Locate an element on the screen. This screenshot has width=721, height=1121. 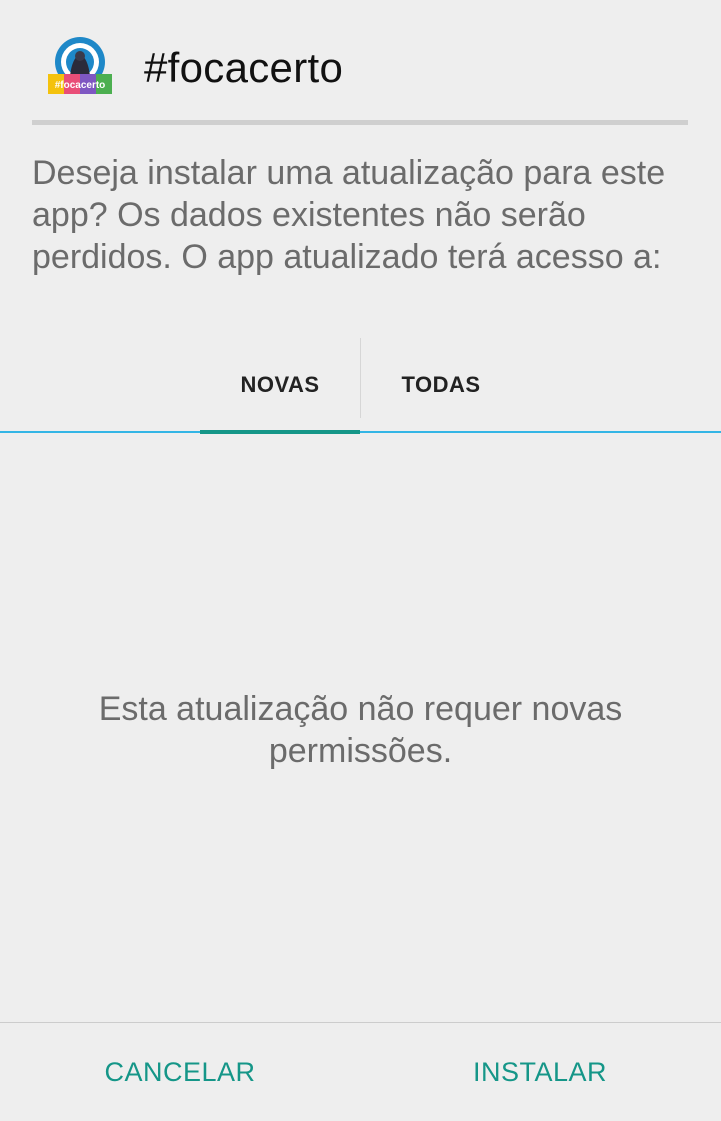
install-button: INSTALAR is located at coordinates (540, 1072).